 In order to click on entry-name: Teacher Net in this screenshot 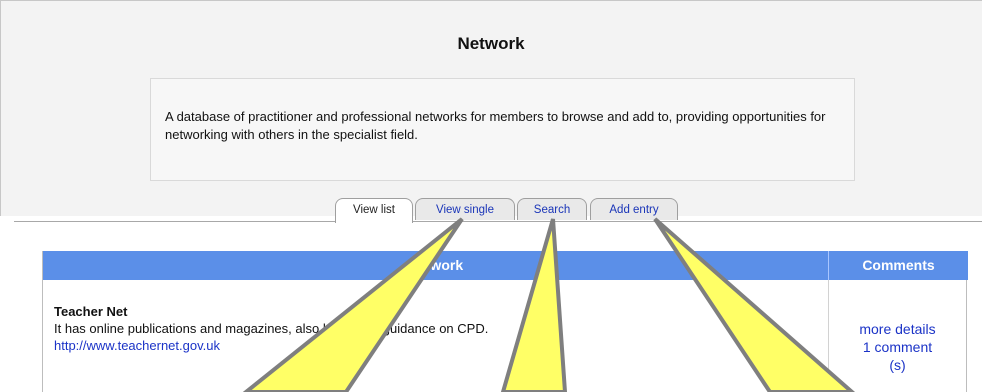, I will do `click(91, 311)`.